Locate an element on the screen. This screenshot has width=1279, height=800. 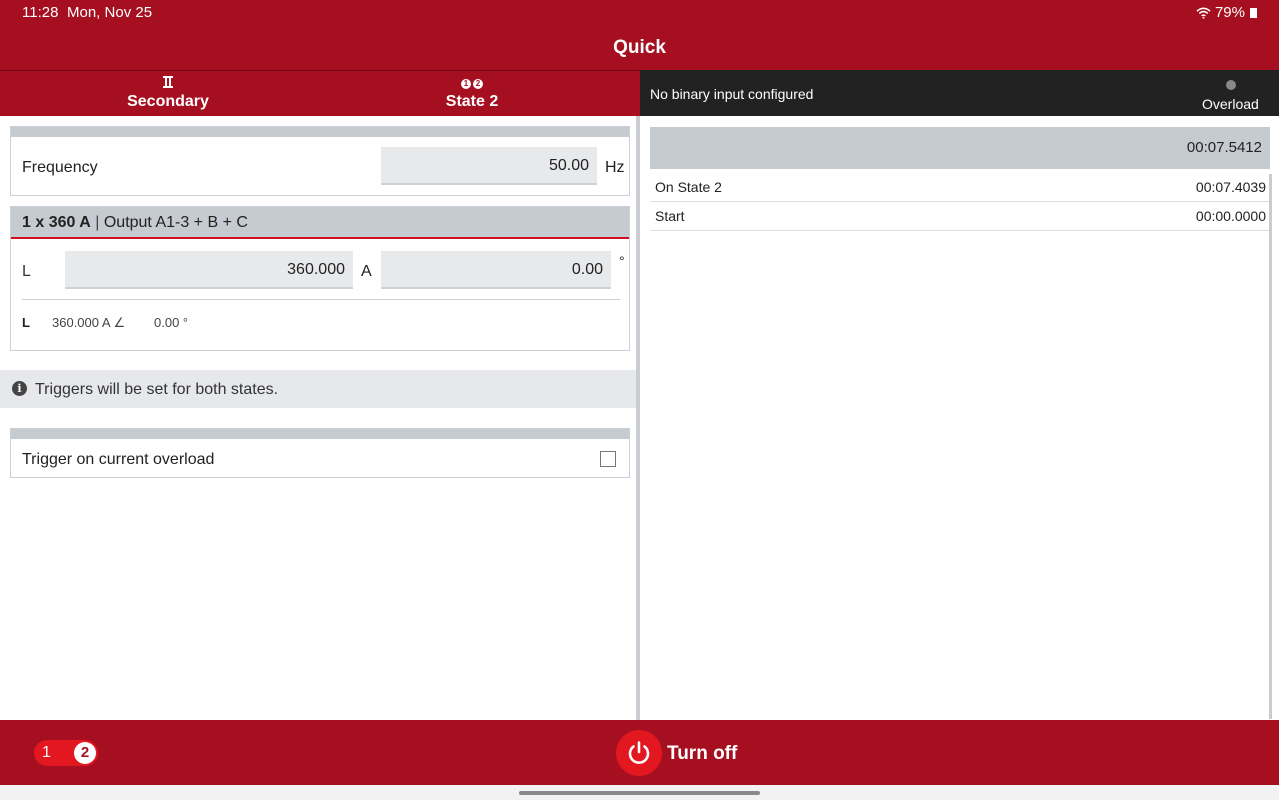
transformer-icon is located at coordinates (168, 80).